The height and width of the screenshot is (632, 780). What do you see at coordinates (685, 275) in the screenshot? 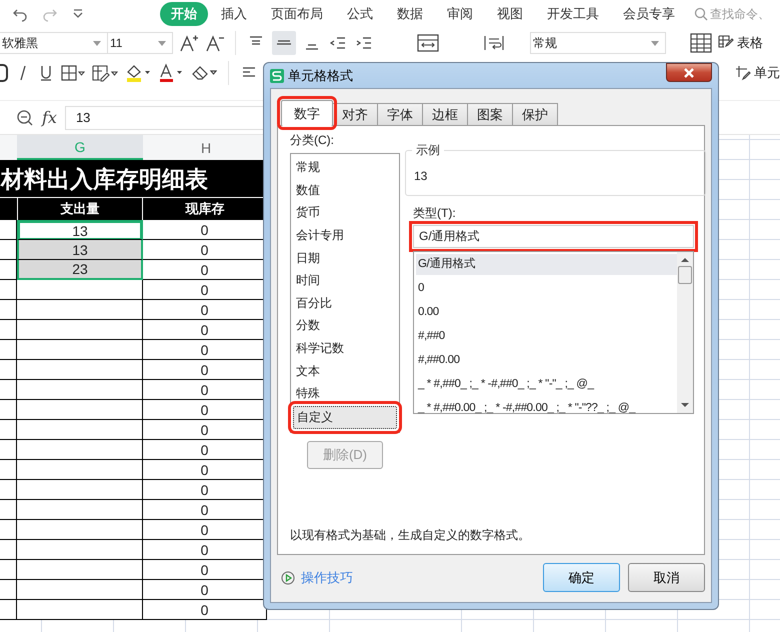
I see `scroll-thumb` at bounding box center [685, 275].